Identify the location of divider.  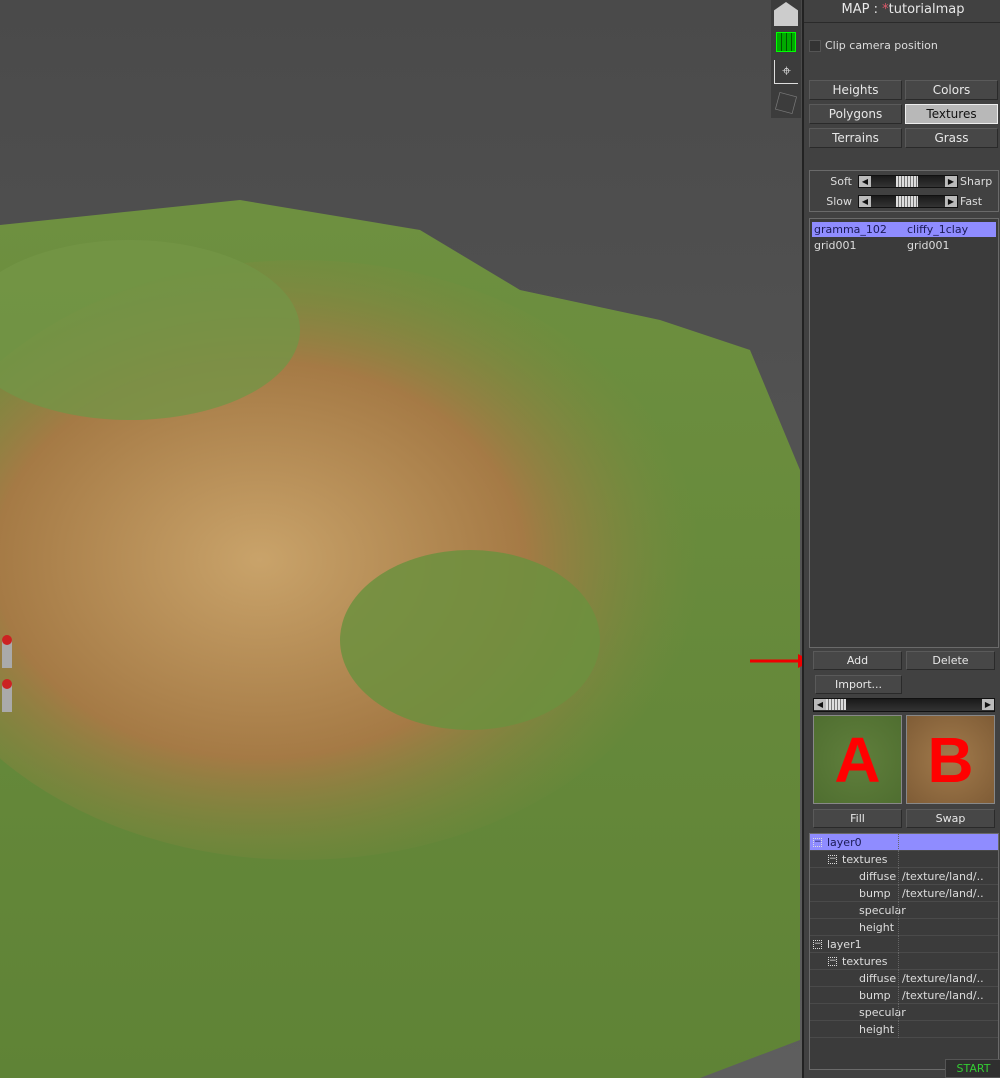
(902, 22).